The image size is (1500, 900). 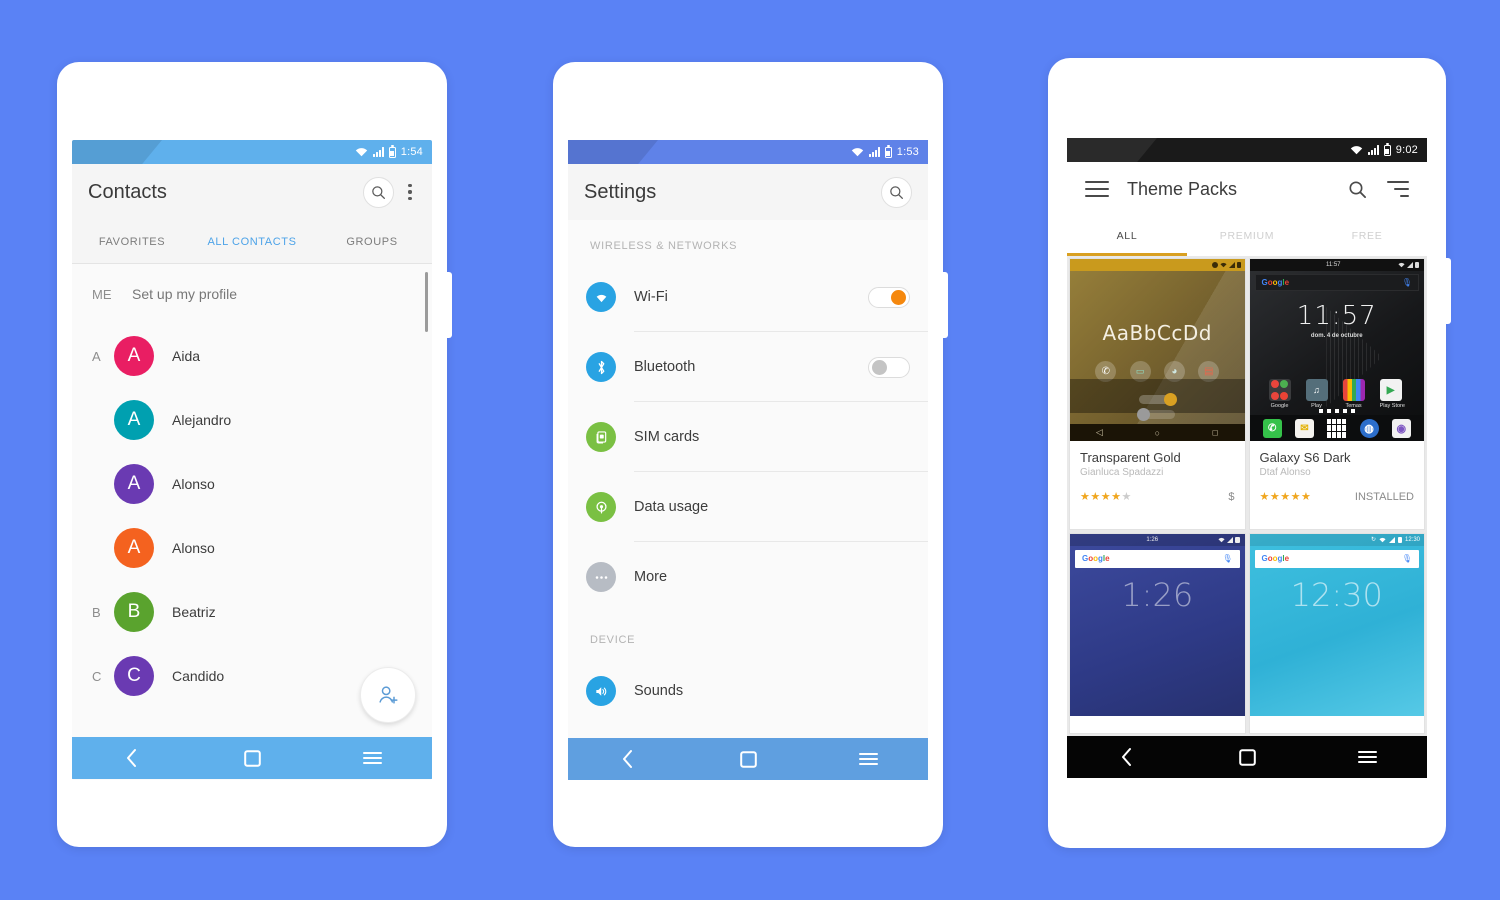 I want to click on bluetooth-toggle, so click(x=889, y=367).